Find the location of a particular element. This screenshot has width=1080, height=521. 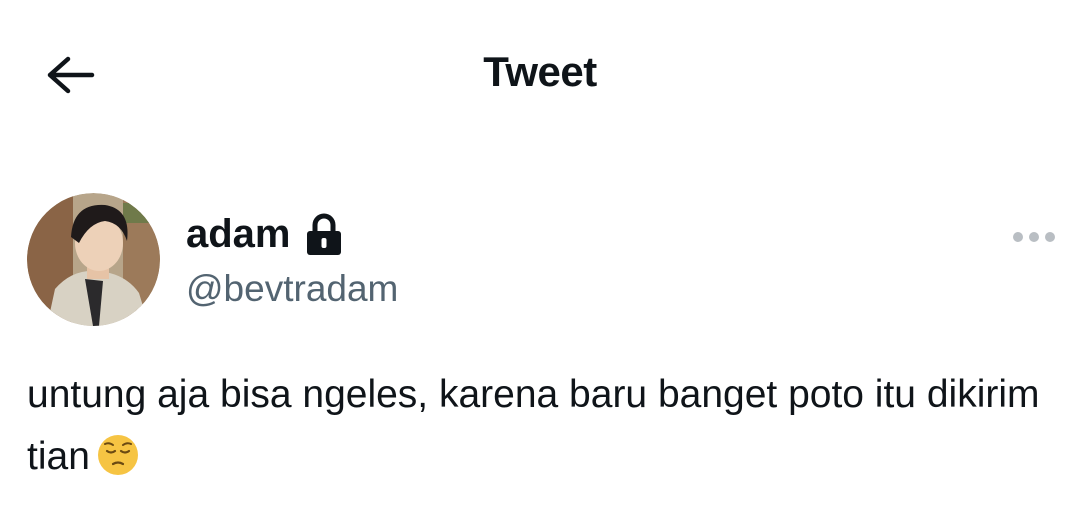

author-handle: @bevtradam is located at coordinates (292, 289).